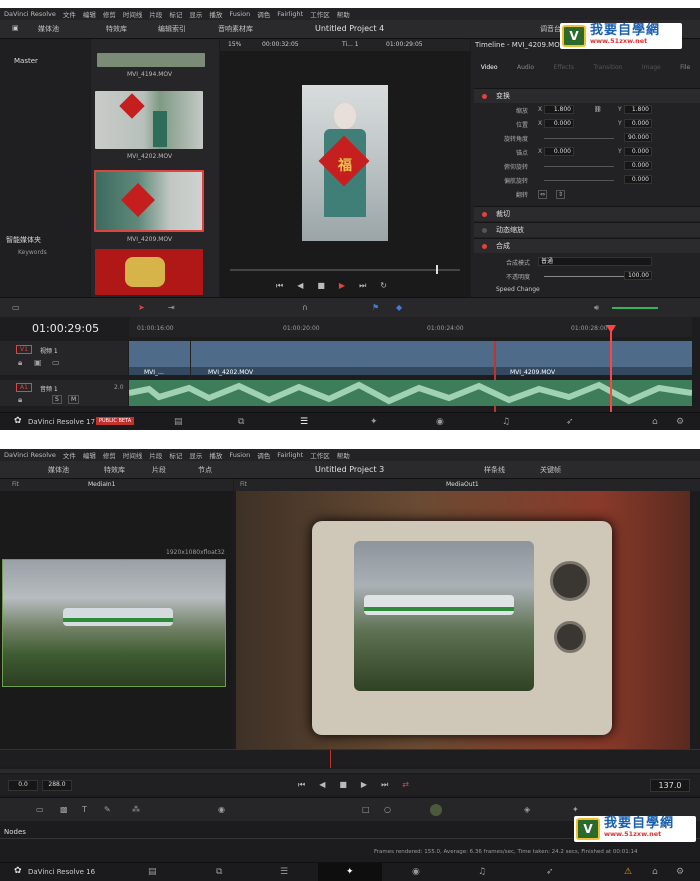  I want to click on background-tool-icon: ▭, so click(40, 810).